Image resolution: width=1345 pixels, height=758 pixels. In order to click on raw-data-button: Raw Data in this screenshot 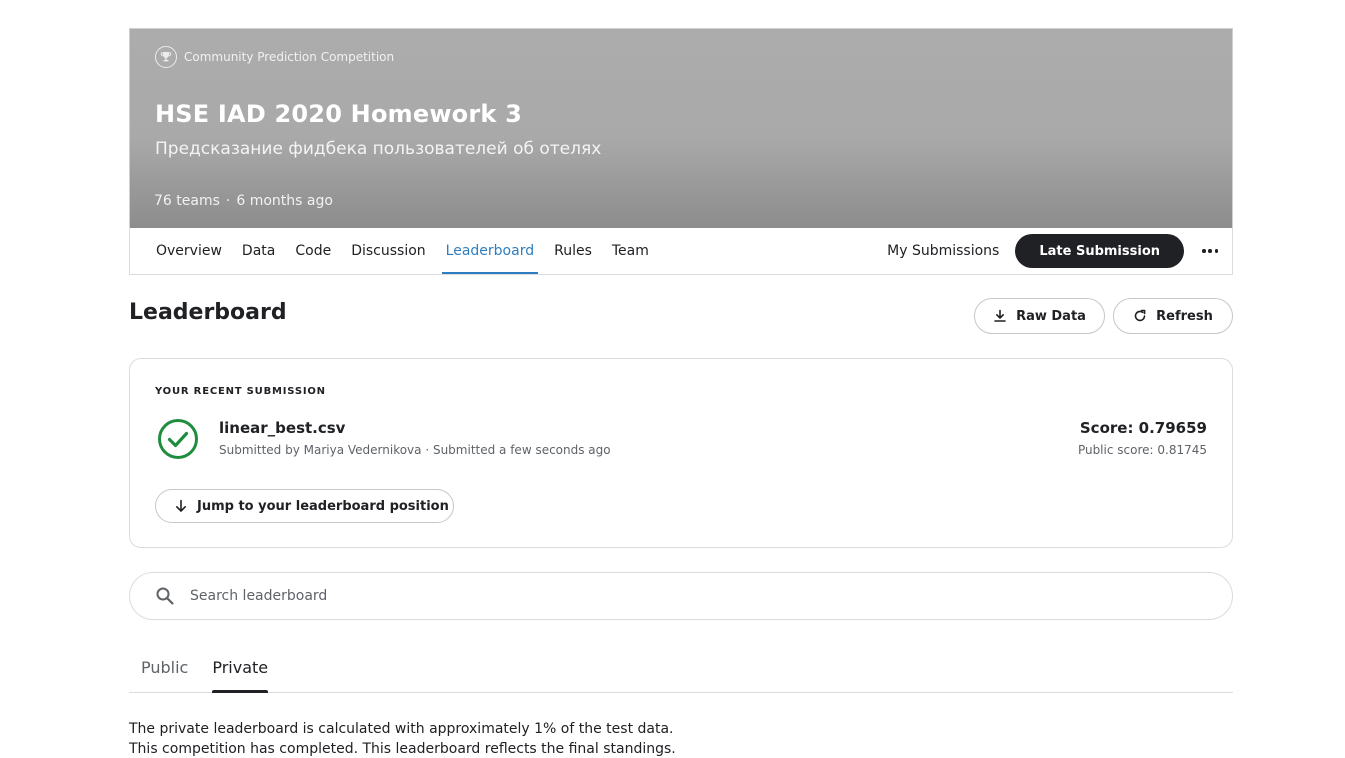, I will do `click(1039, 316)`.